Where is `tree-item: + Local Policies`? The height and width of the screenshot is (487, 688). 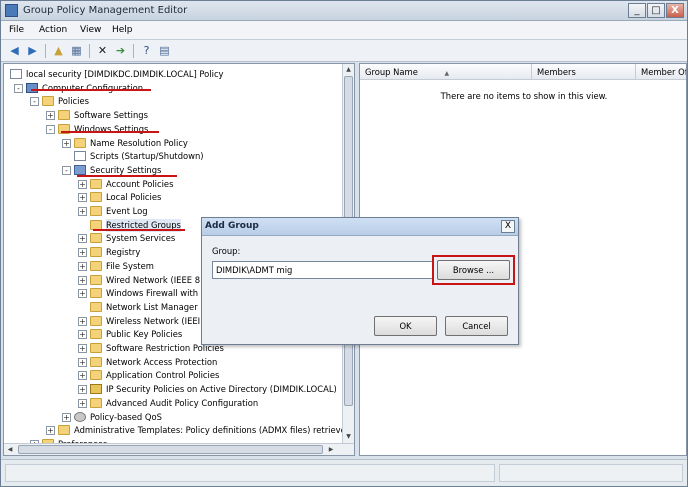
tree-item: + Local Policies is located at coordinates (174, 197).